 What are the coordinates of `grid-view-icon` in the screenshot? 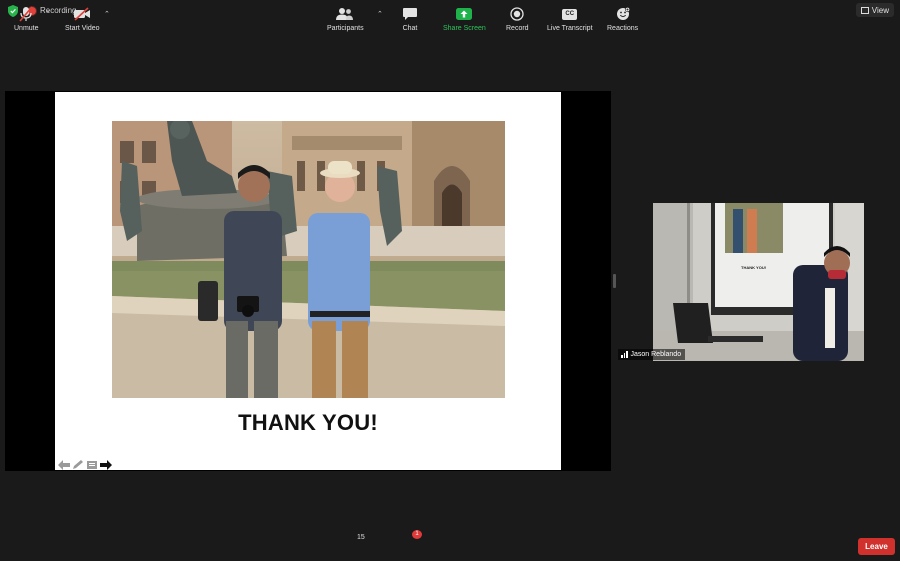 It's located at (864, 10).